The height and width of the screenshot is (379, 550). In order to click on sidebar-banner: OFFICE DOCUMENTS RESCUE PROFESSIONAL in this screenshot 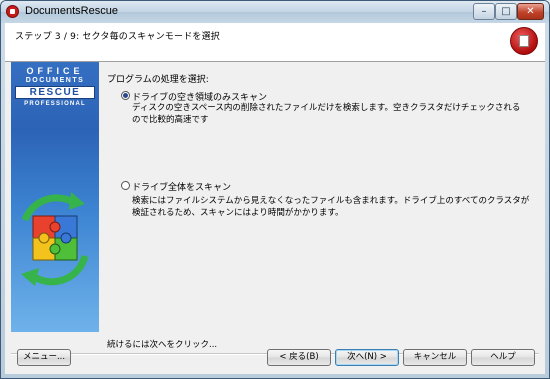, I will do `click(55, 197)`.